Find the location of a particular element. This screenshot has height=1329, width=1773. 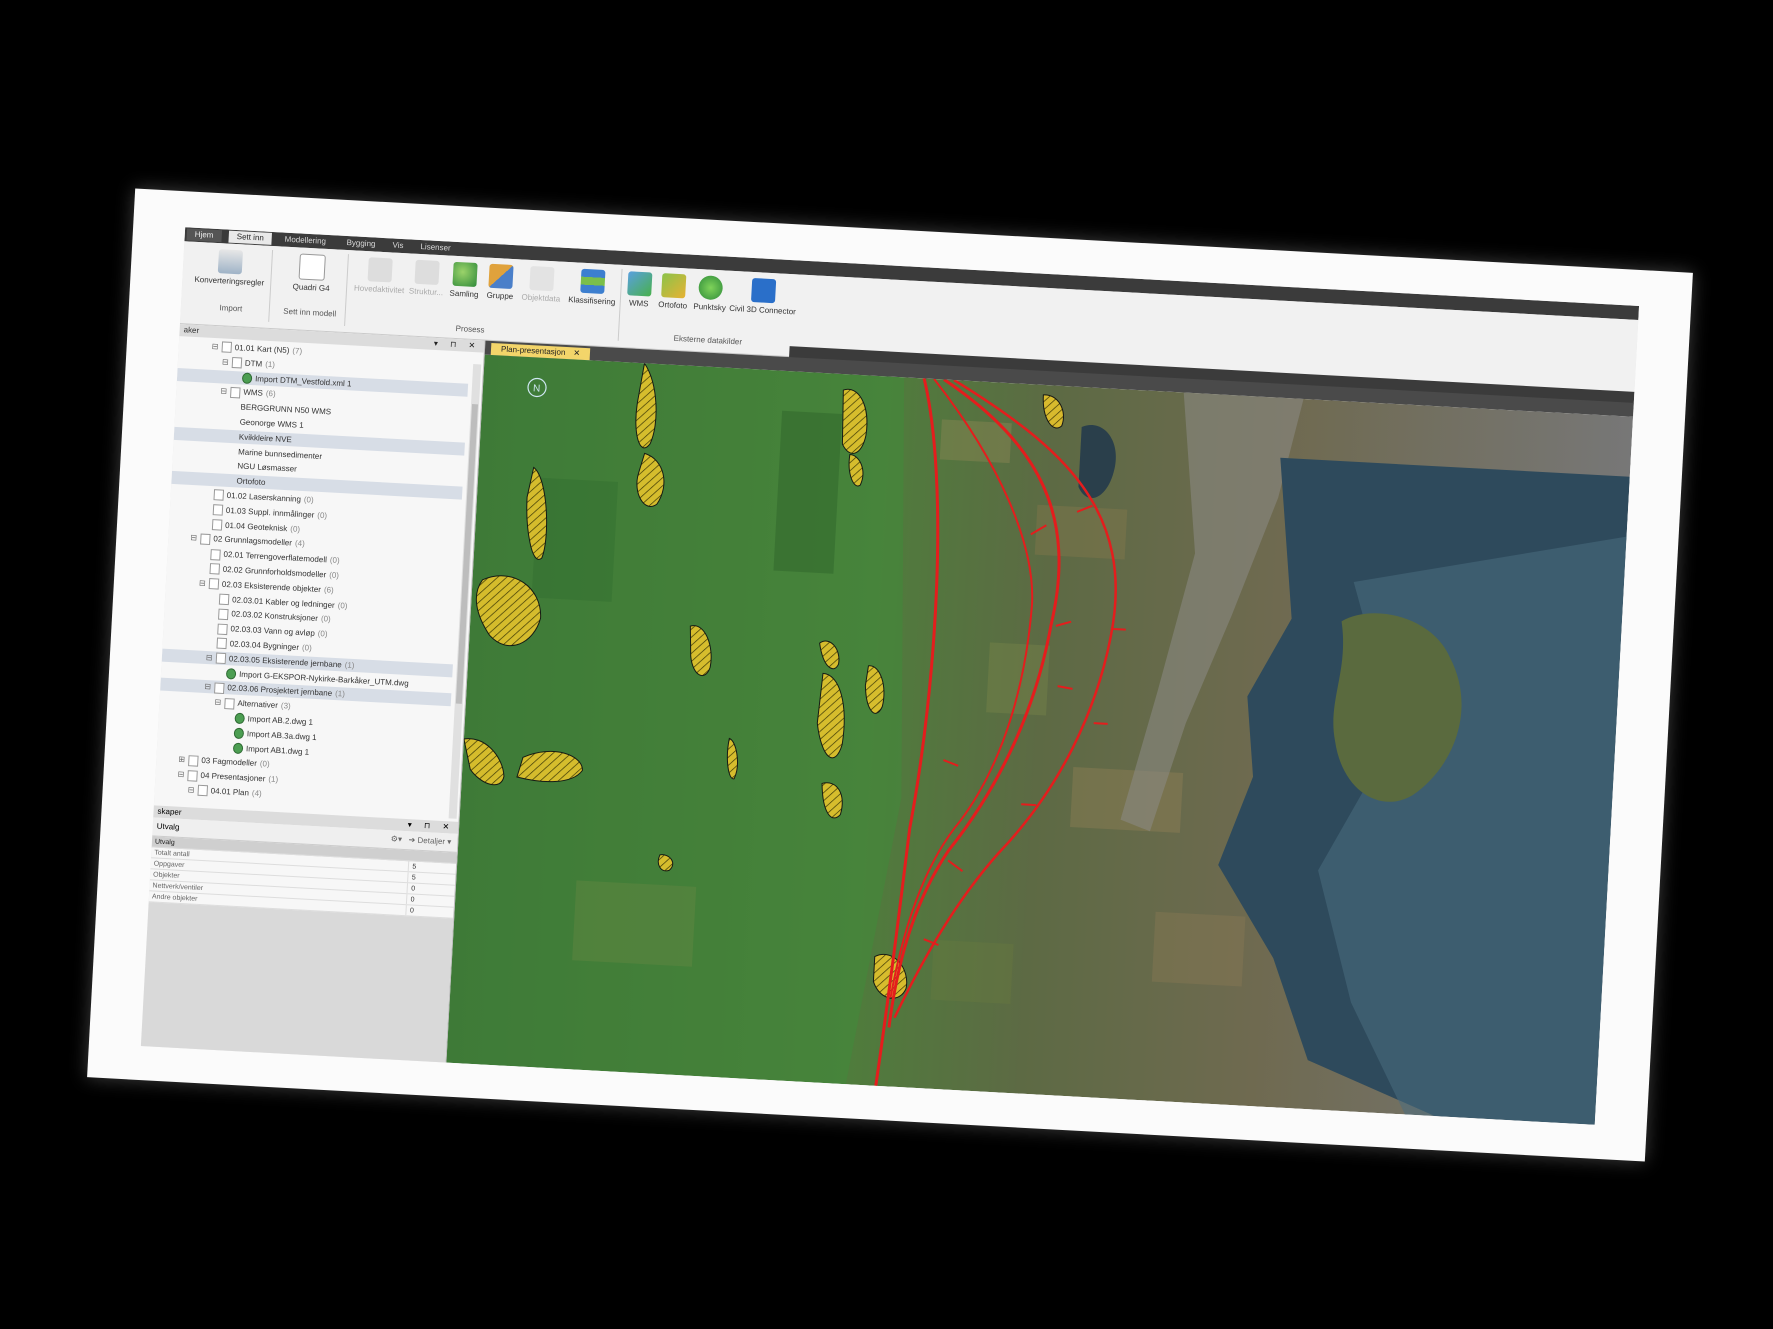

quadri-g4-button: Quadri G4 is located at coordinates (312, 273).